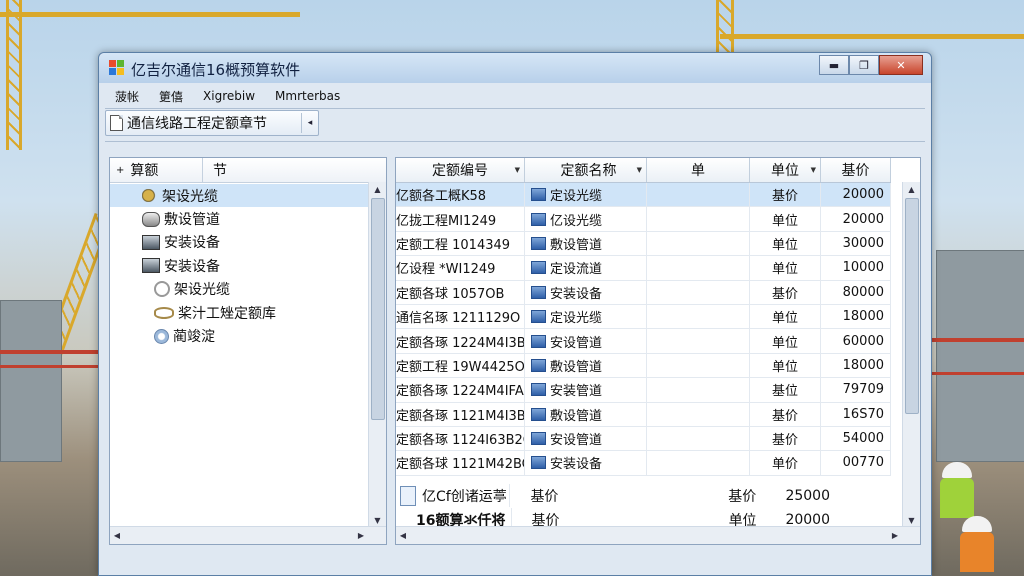 This screenshot has width=1024, height=576. I want to click on quota-code-cell: 定额各琢 1224M4I3BIG, so click(460, 341).